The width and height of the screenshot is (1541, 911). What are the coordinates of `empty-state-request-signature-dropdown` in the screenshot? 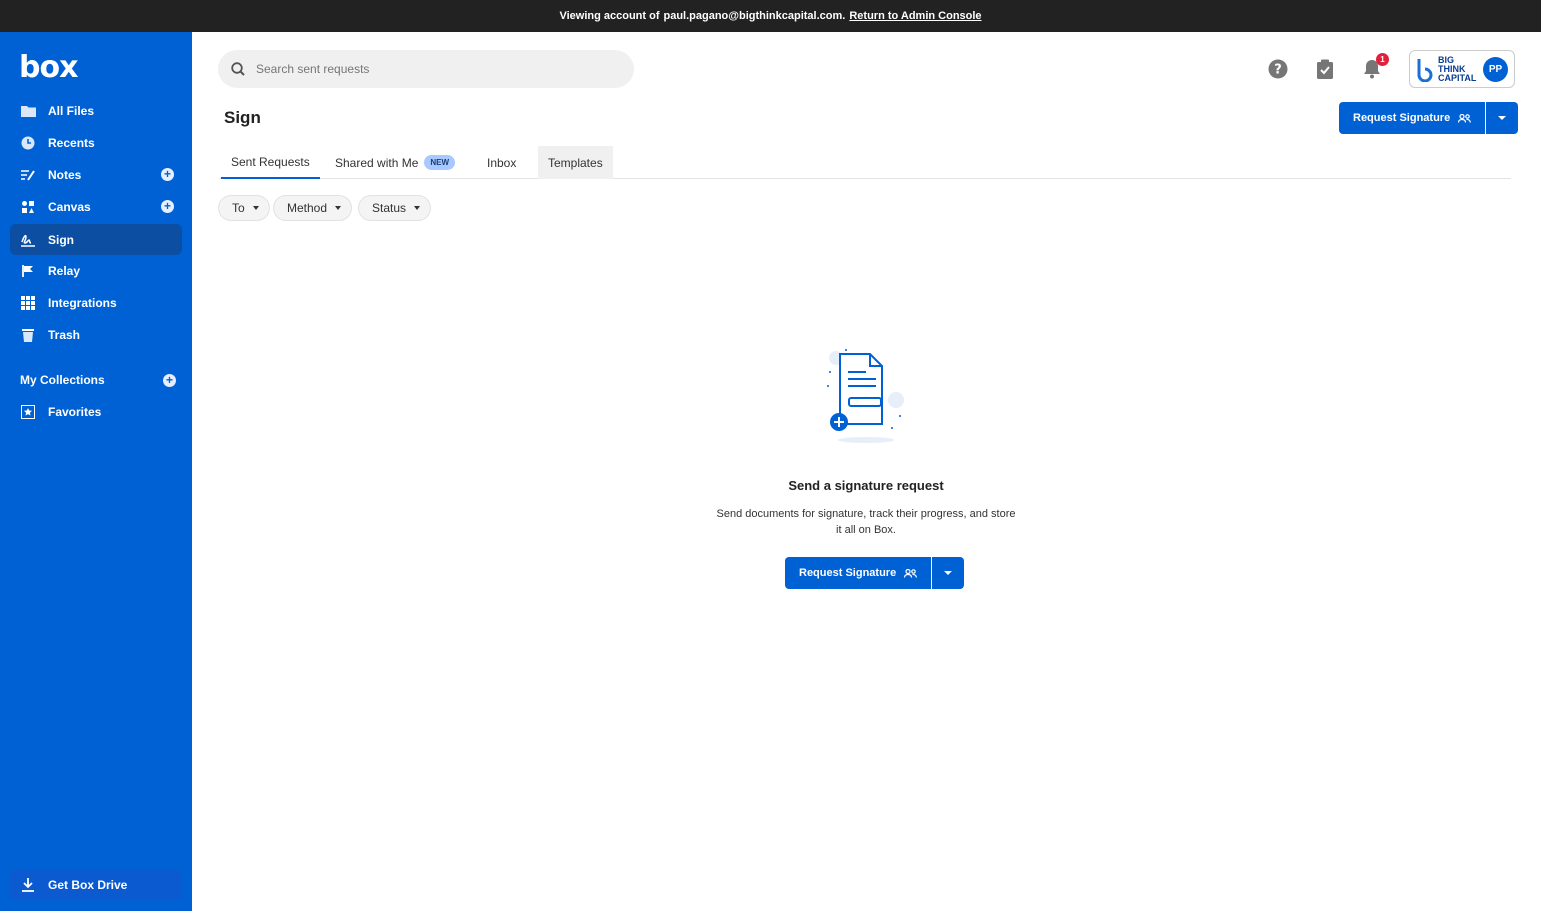 It's located at (948, 573).